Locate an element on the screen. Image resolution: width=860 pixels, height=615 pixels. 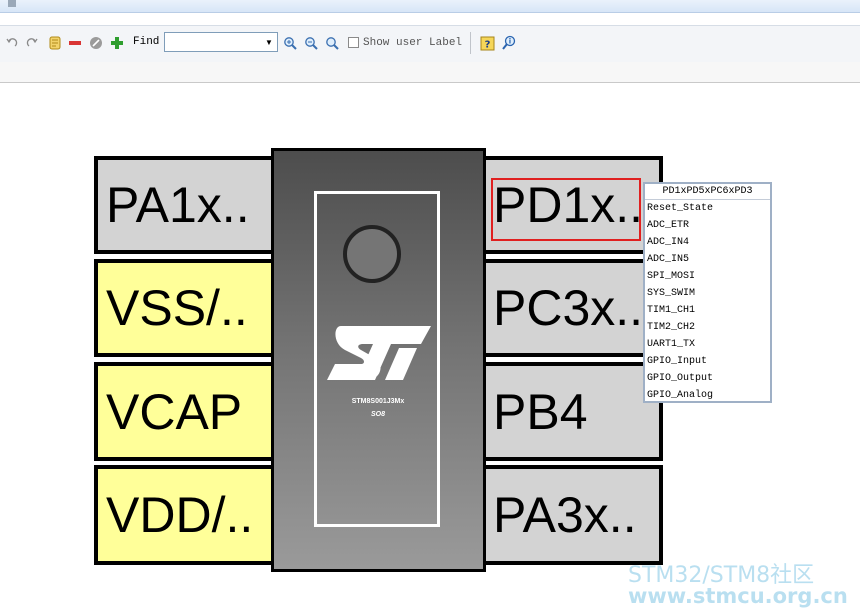
menu-item-sys-swim: SYS_SWIM is located at coordinates (707, 293).